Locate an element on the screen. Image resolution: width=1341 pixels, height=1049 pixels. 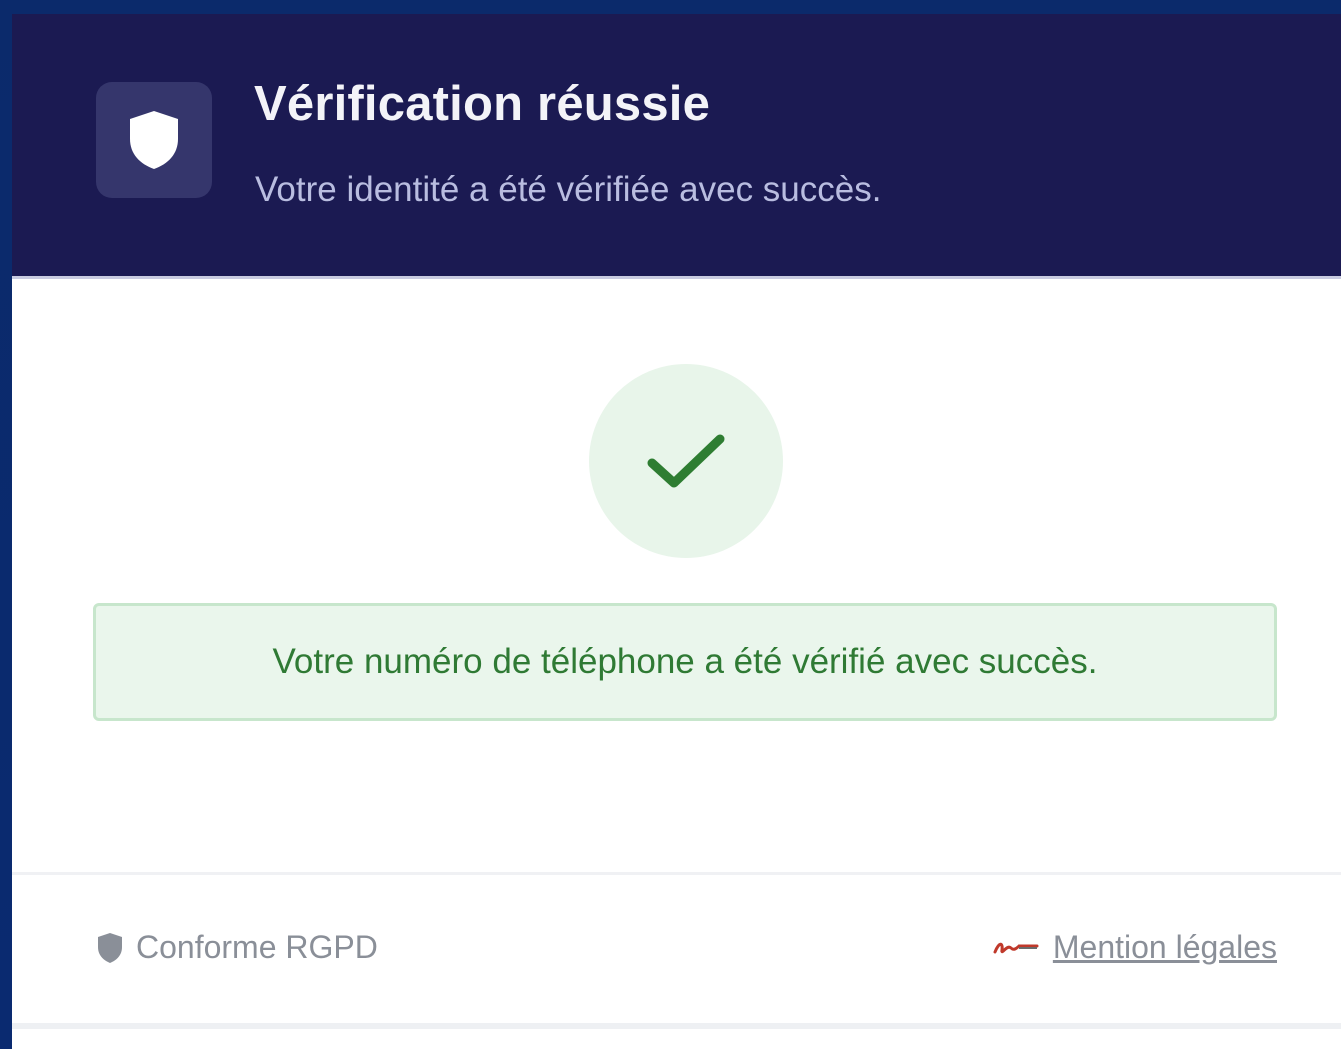
header-icon-container is located at coordinates (154, 140).